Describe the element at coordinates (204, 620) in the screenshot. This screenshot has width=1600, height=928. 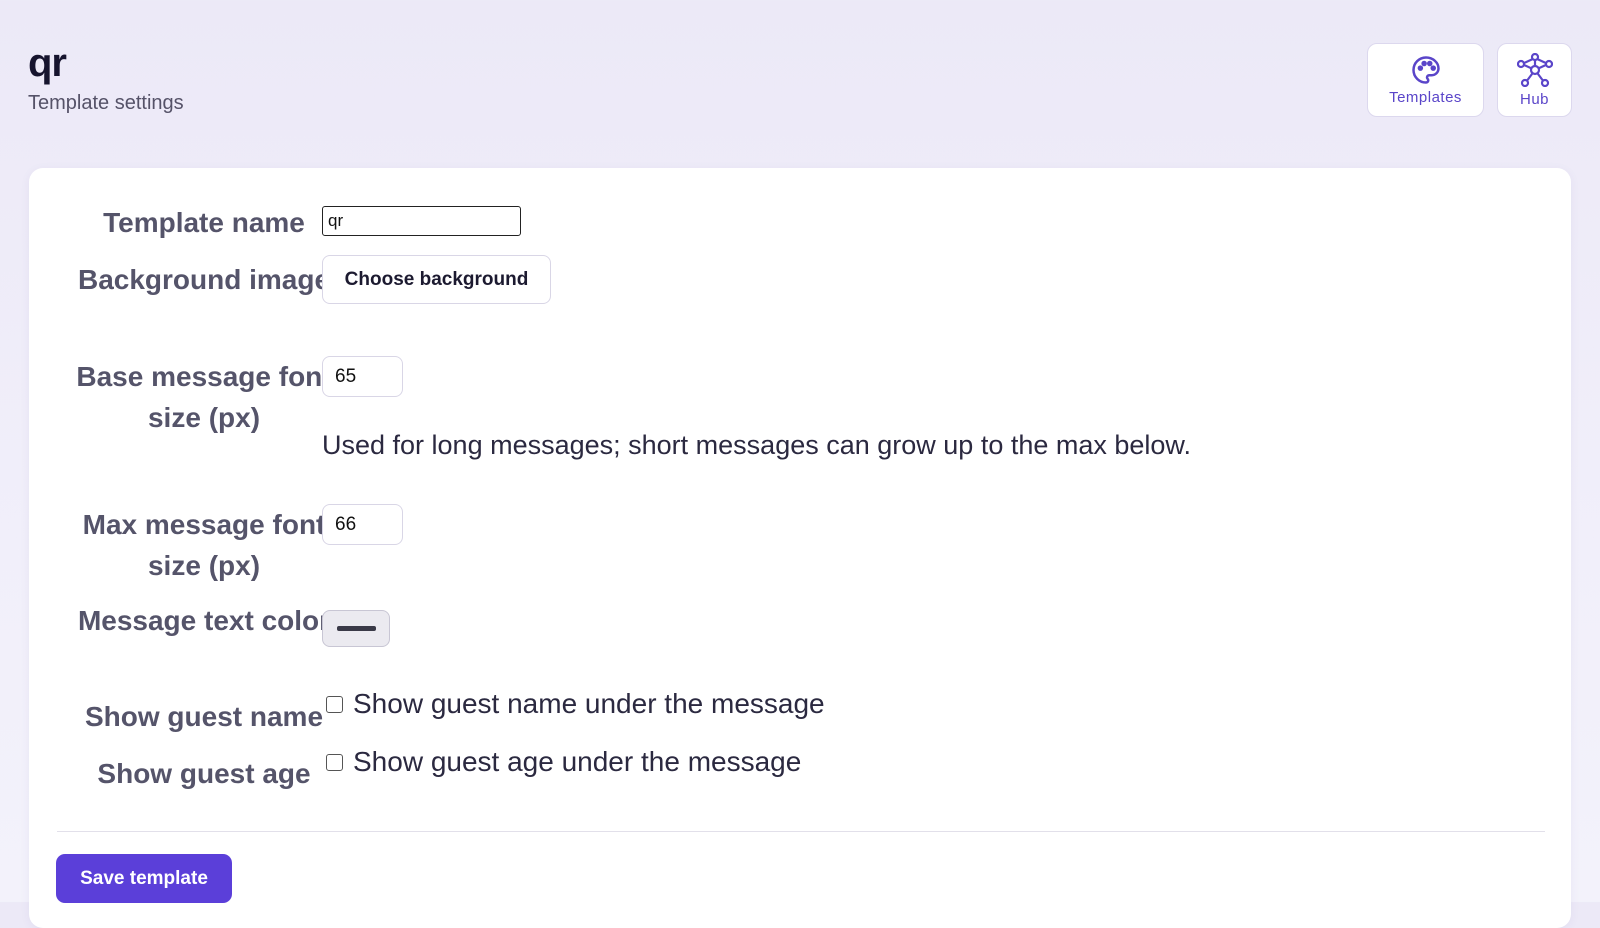
I see `text-color-label: Message text color` at that location.